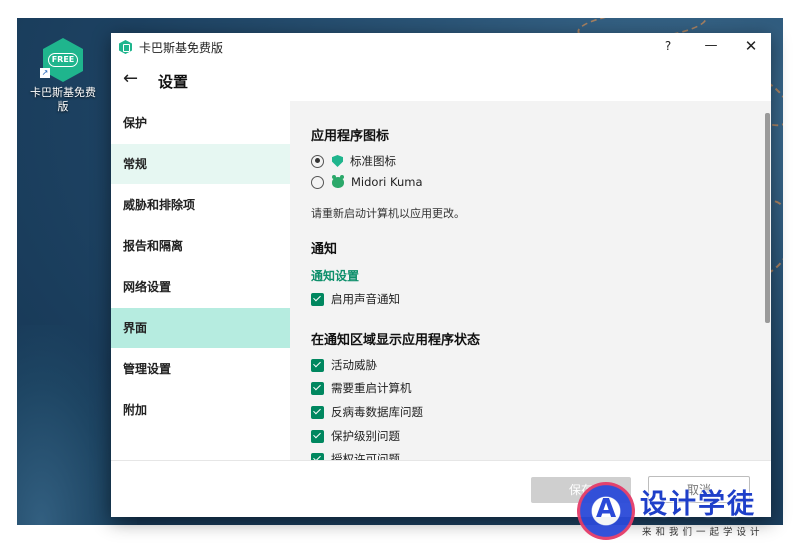  What do you see at coordinates (200, 123) in the screenshot?
I see `sidebar-item-protection: 保护` at bounding box center [200, 123].